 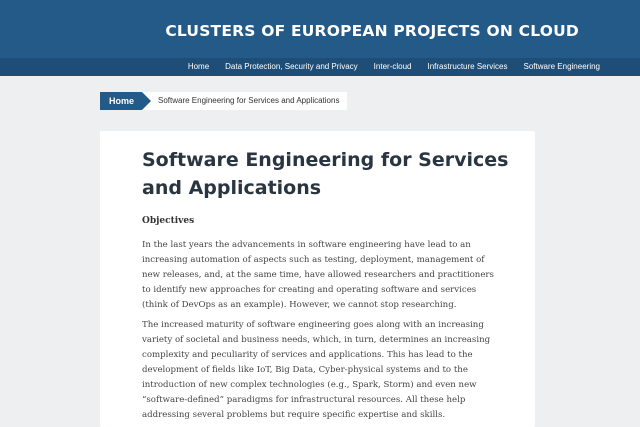 What do you see at coordinates (126, 101) in the screenshot?
I see `breadcrumb-home-link: Home` at bounding box center [126, 101].